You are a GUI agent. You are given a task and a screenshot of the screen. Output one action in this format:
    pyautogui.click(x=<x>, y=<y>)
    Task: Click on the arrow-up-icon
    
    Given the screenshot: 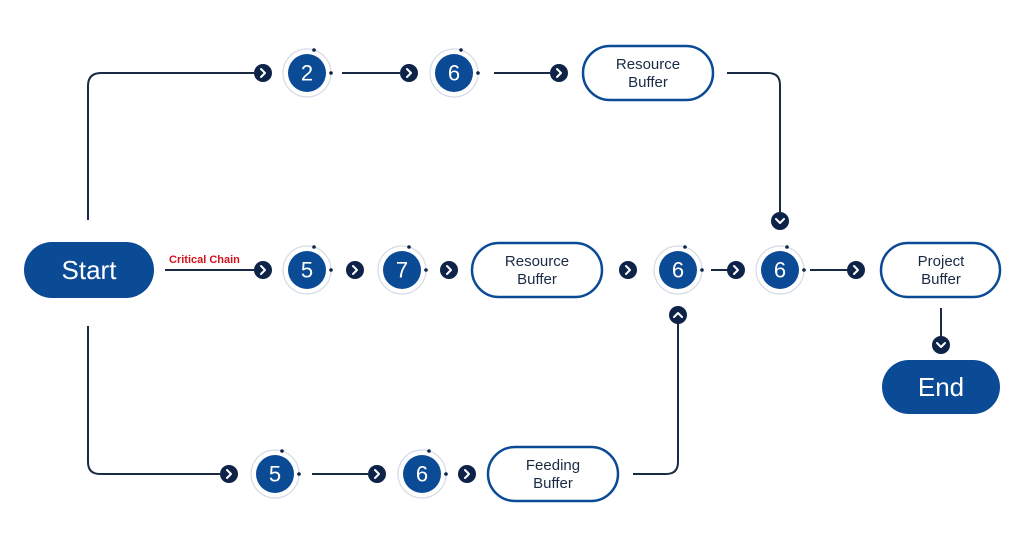 What is the action you would take?
    pyautogui.click(x=678, y=315)
    